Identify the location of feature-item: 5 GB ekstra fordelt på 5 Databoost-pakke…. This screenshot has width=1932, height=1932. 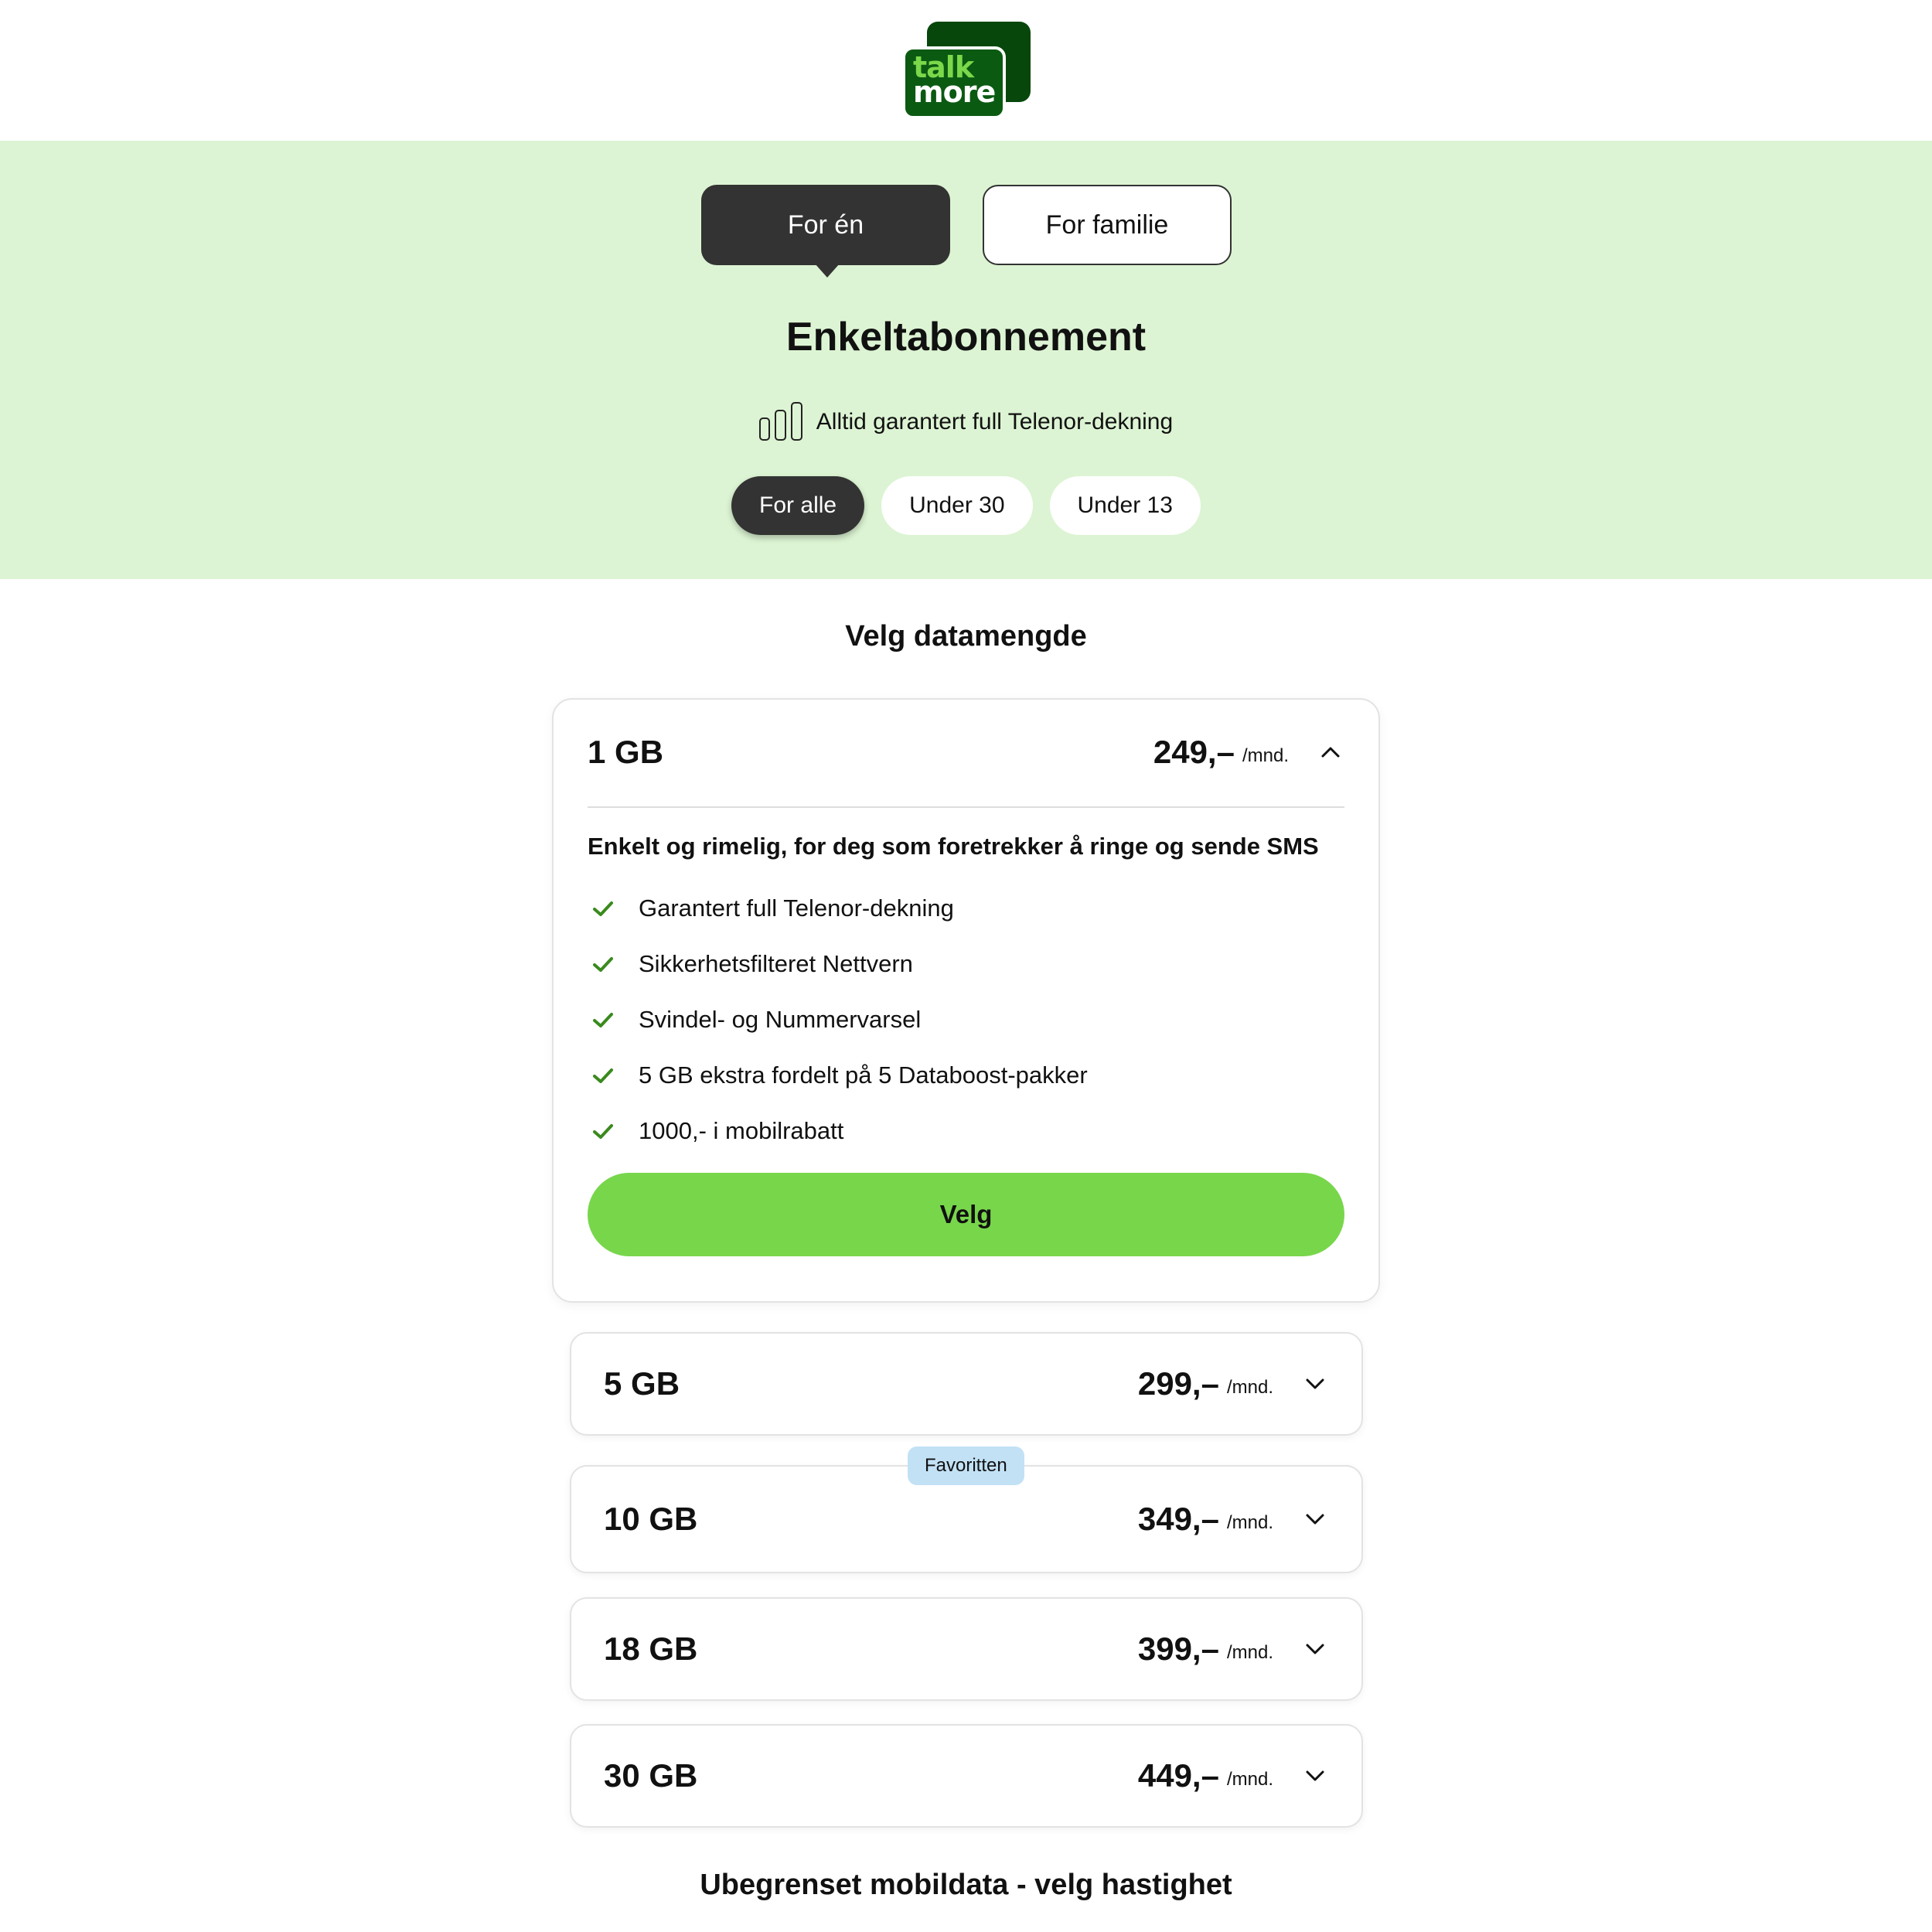
(838, 1075).